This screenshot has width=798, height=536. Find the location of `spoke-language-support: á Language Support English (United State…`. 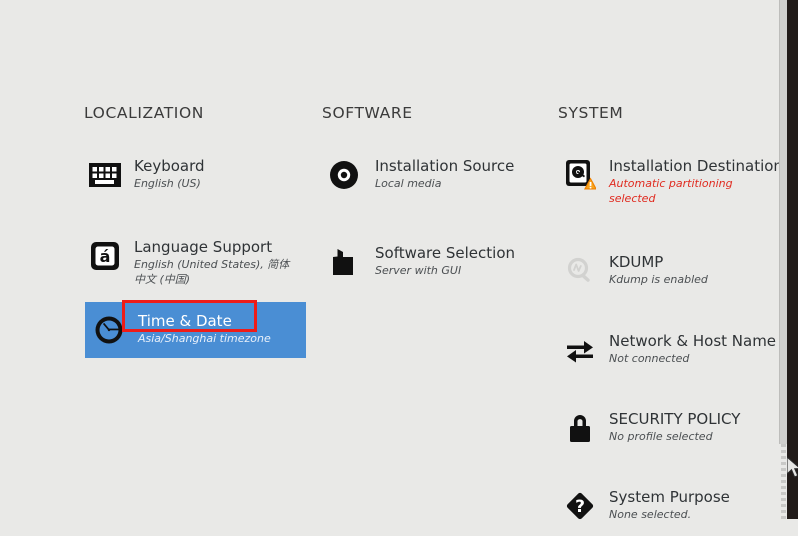

spoke-language-support: á Language Support English (United State… is located at coordinates (194, 263).